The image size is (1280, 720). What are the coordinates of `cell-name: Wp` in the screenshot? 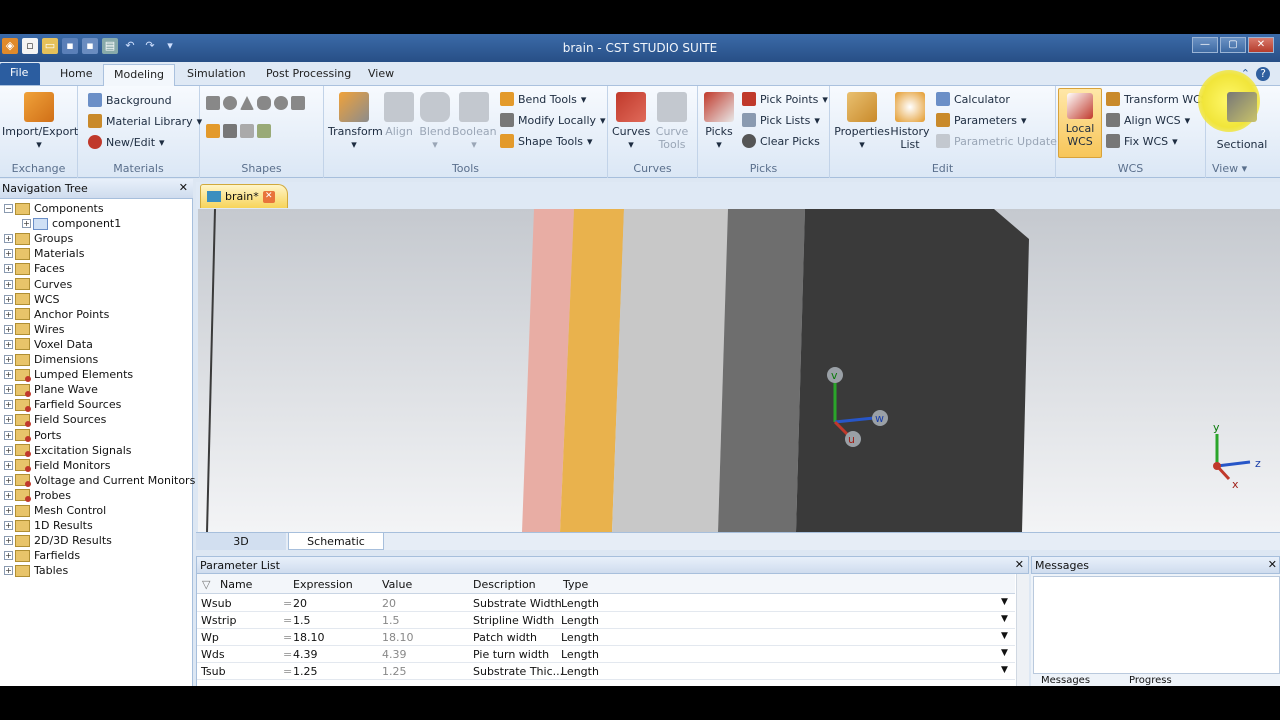 It's located at (210, 637).